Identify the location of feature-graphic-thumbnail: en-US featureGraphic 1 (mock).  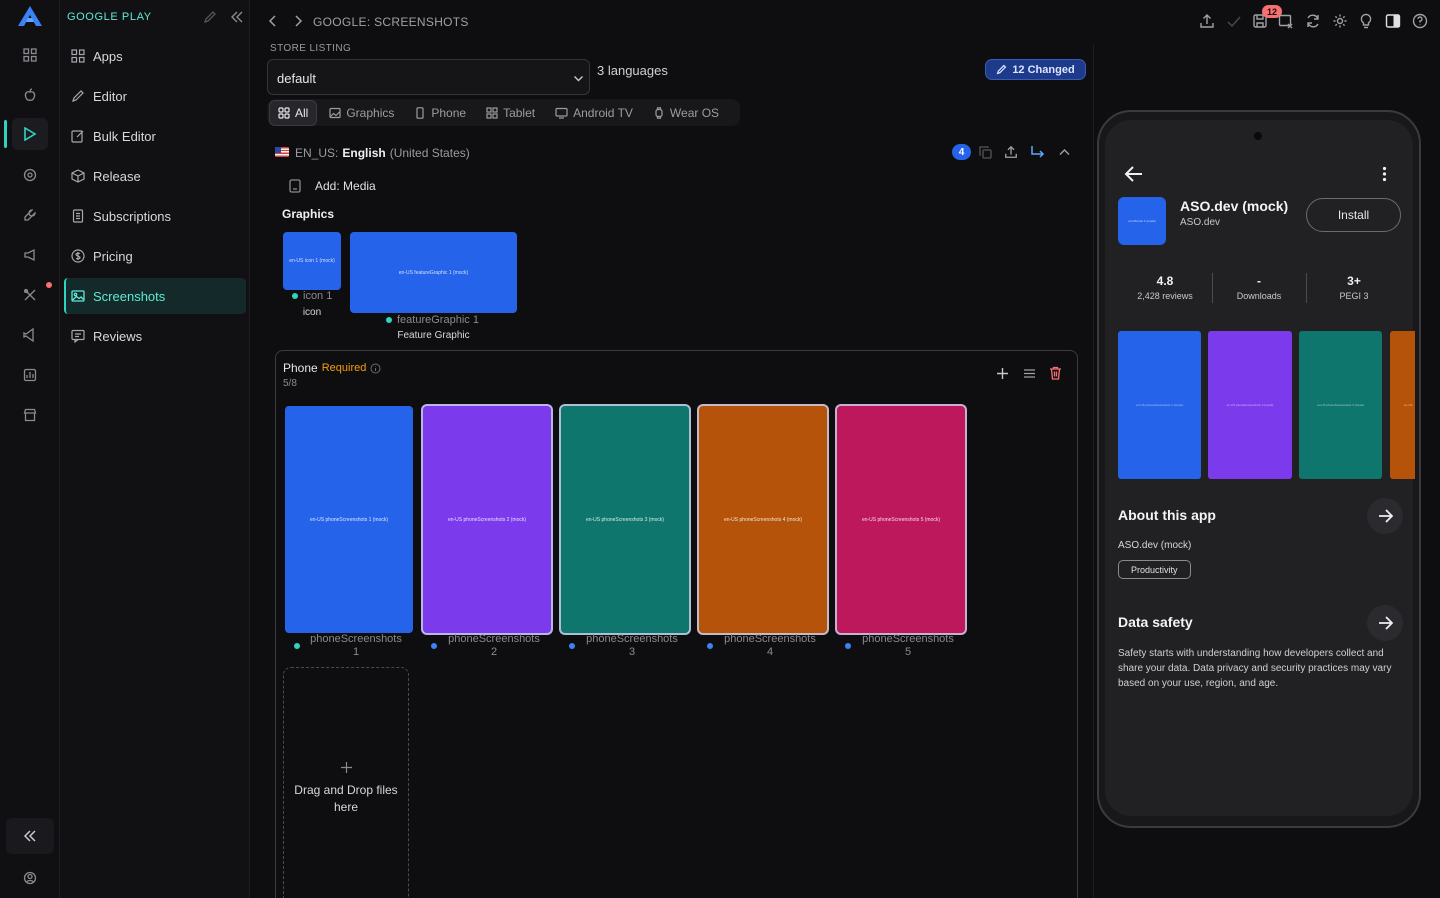
(433, 272).